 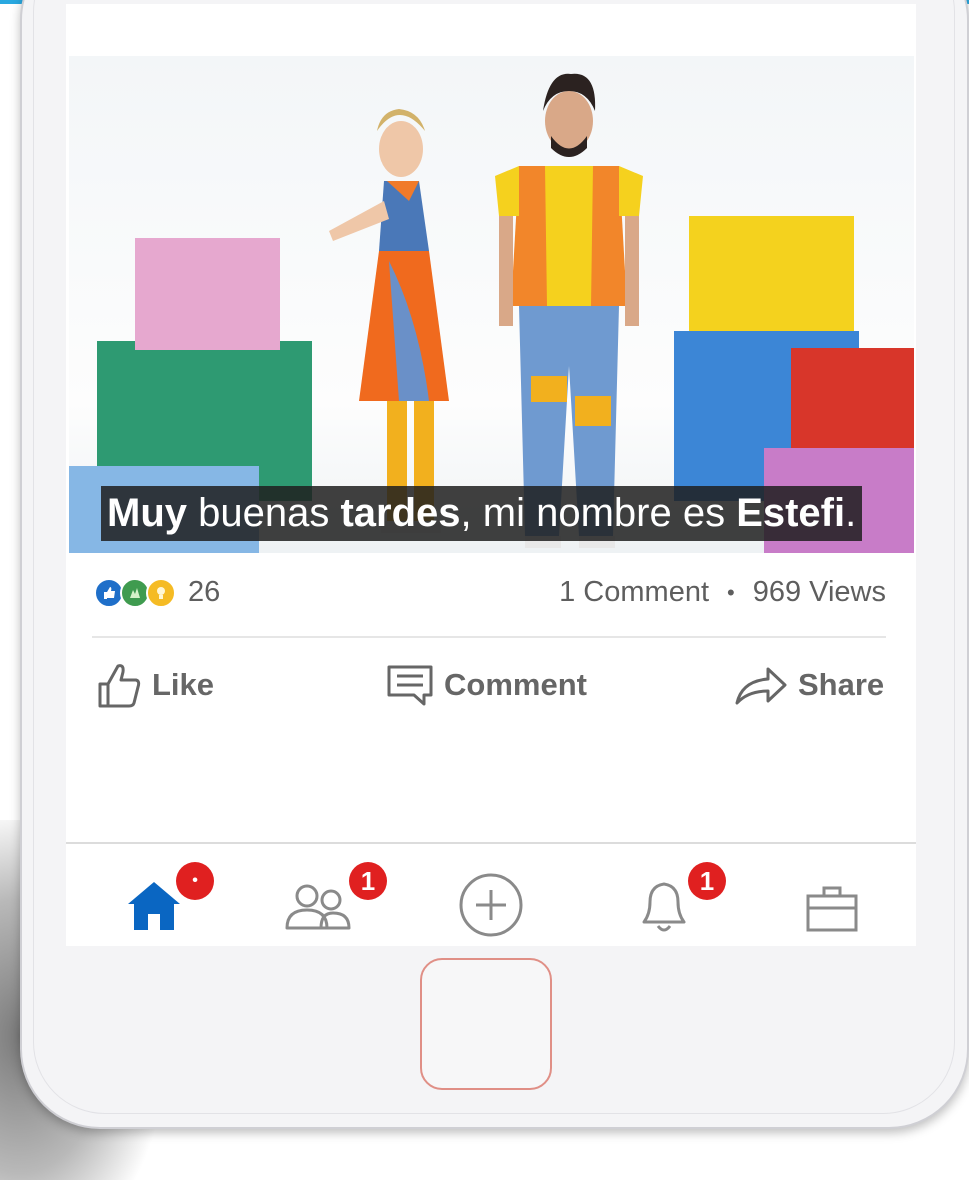 I want to click on presenter-man, so click(x=569, y=310).